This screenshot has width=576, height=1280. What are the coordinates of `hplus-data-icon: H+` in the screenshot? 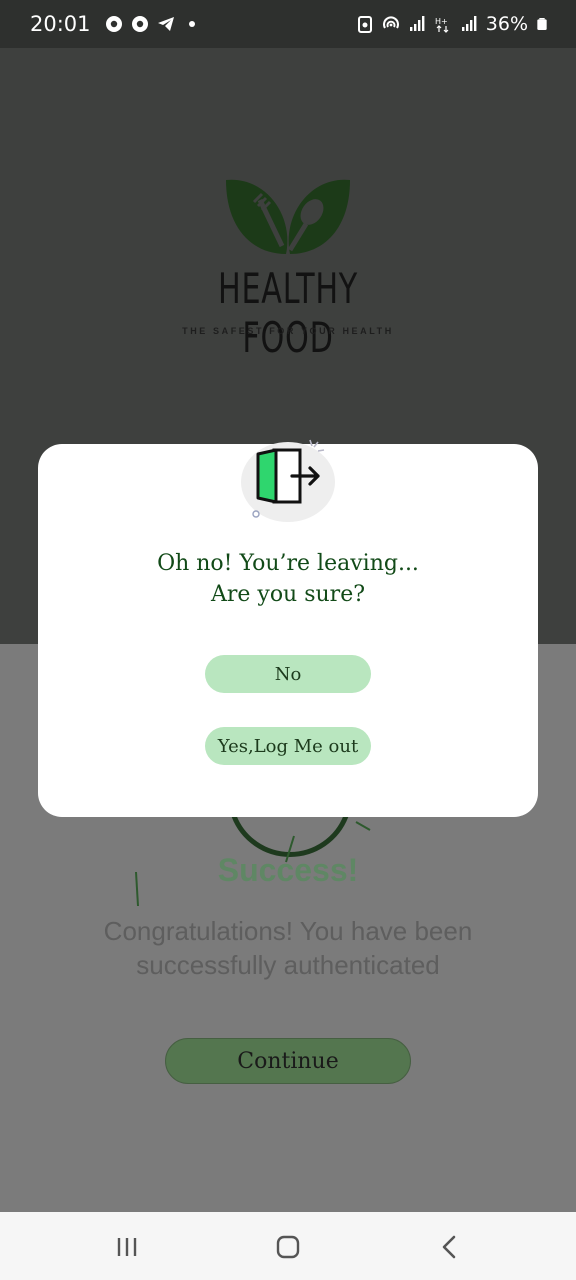 It's located at (442, 25).